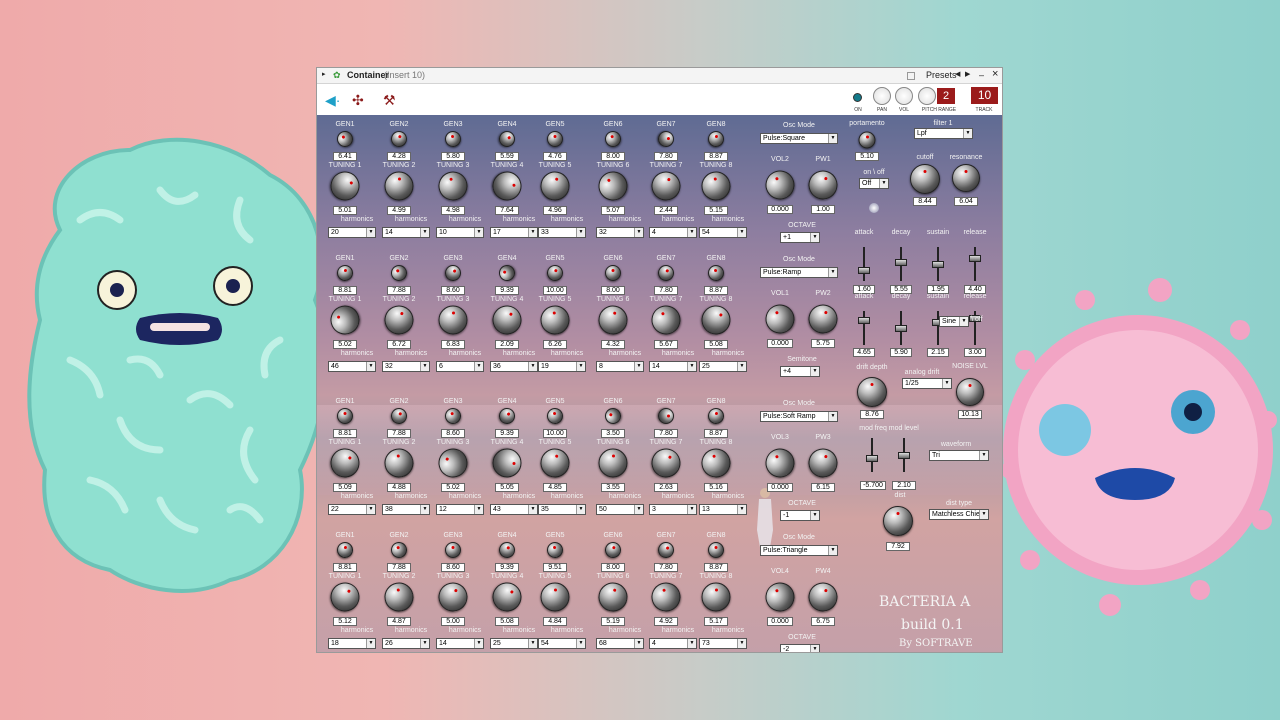 The width and height of the screenshot is (1280, 720). What do you see at coordinates (514, 366) in the screenshot?
I see `harmonics-select: 36 ▼` at bounding box center [514, 366].